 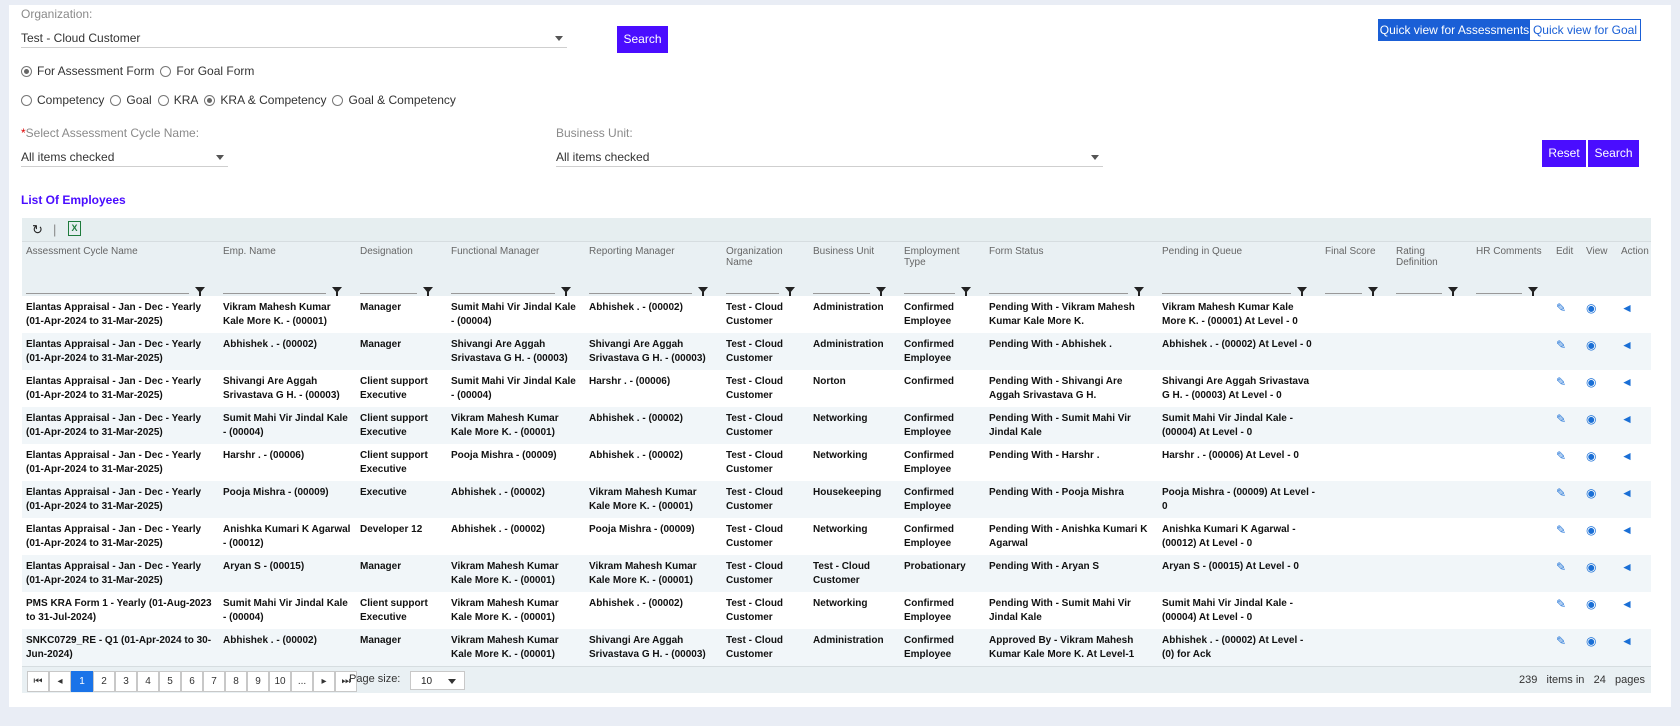 I want to click on col-header: Form Status, so click(x=1071, y=259).